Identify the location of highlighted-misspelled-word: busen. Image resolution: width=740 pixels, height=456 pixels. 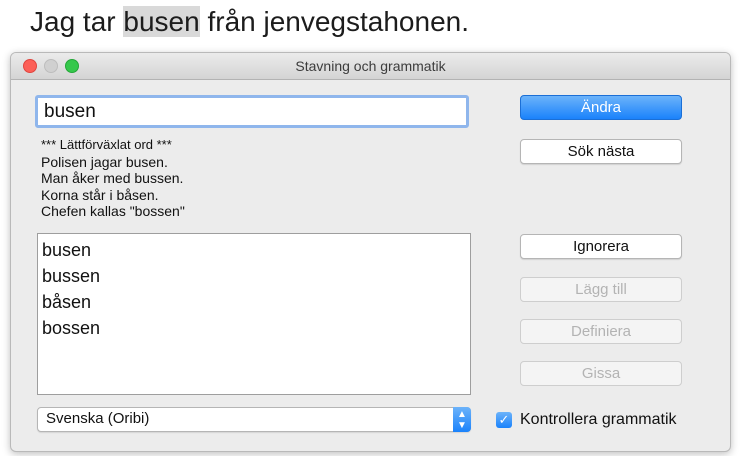
(161, 21).